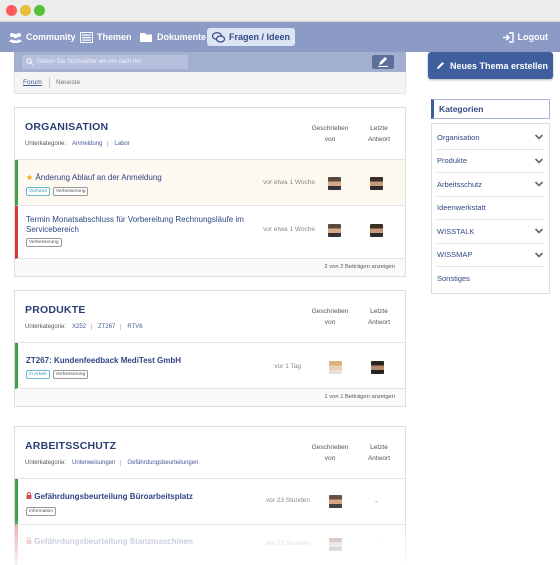 This screenshot has height=565, width=560. What do you see at coordinates (90, 144) in the screenshot?
I see `subcategory-link: Anmeldung` at bounding box center [90, 144].